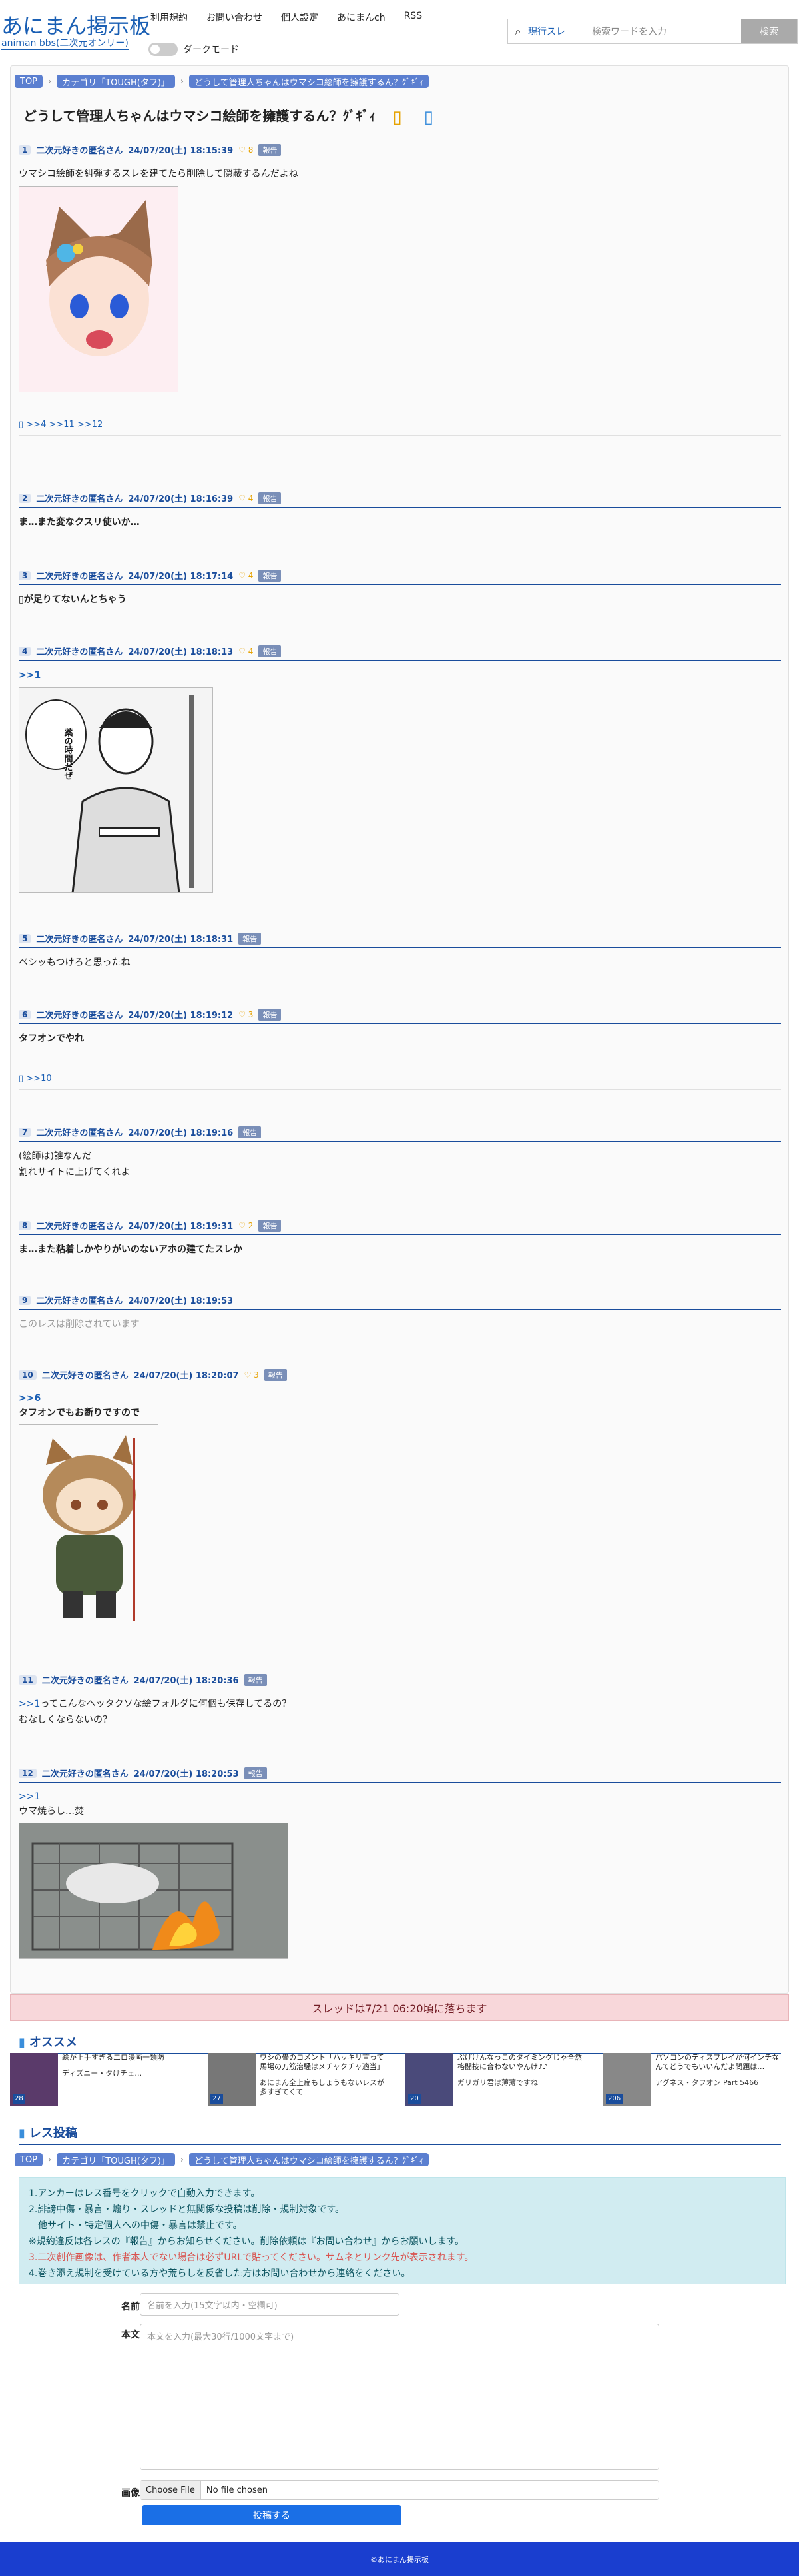 This screenshot has width=799, height=2576. What do you see at coordinates (181, 1301) in the screenshot?
I see `post-date: 24/07/20(土) 18:19:53` at bounding box center [181, 1301].